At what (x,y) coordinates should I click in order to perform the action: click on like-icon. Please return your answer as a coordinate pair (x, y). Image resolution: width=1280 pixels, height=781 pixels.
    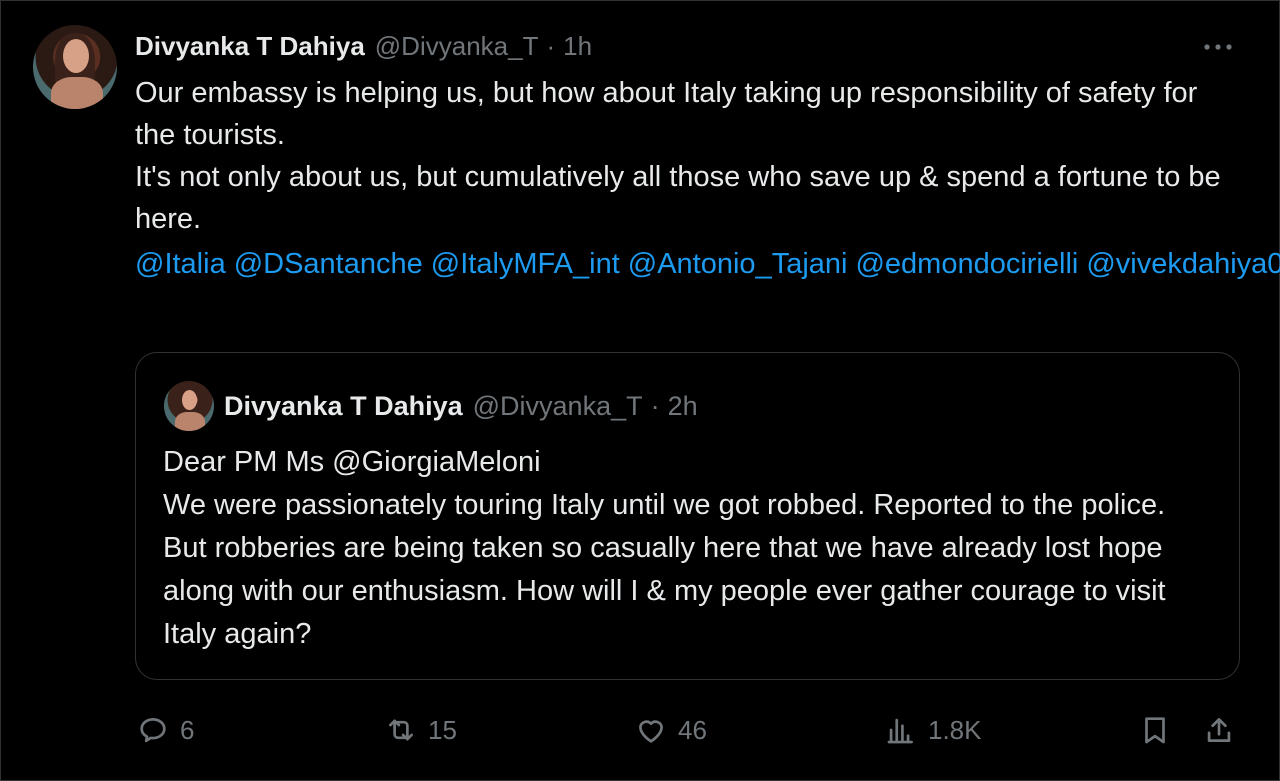
    Looking at the image, I should click on (651, 731).